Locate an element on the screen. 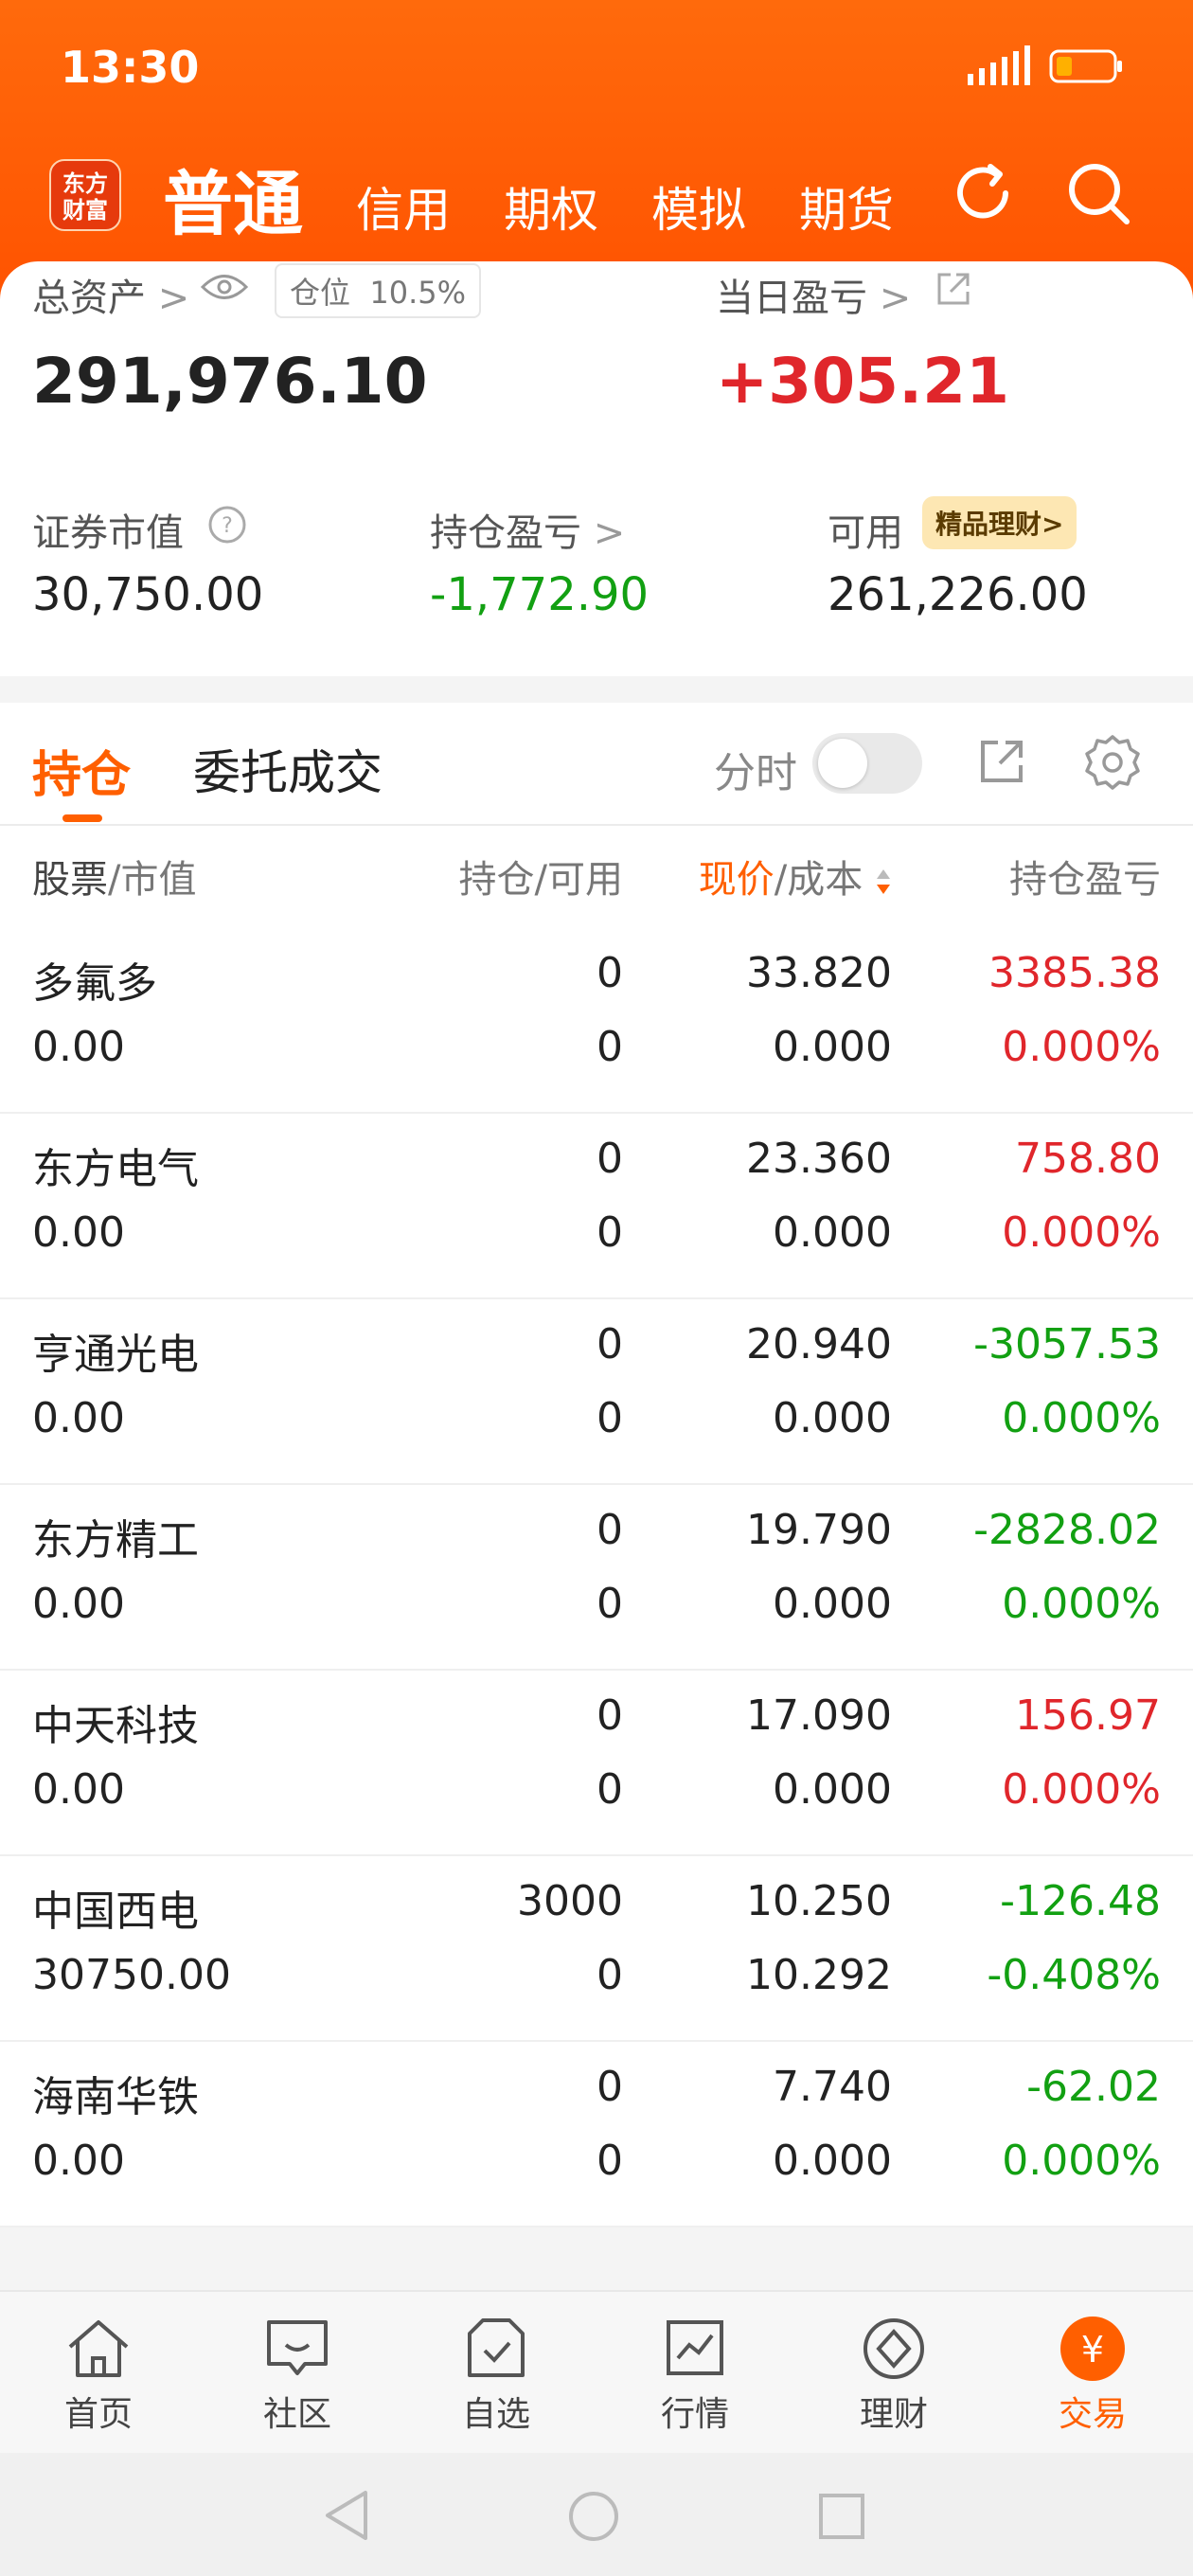 The height and width of the screenshot is (2576, 1193). hold-pnl: -3057.53 is located at coordinates (1067, 1344).